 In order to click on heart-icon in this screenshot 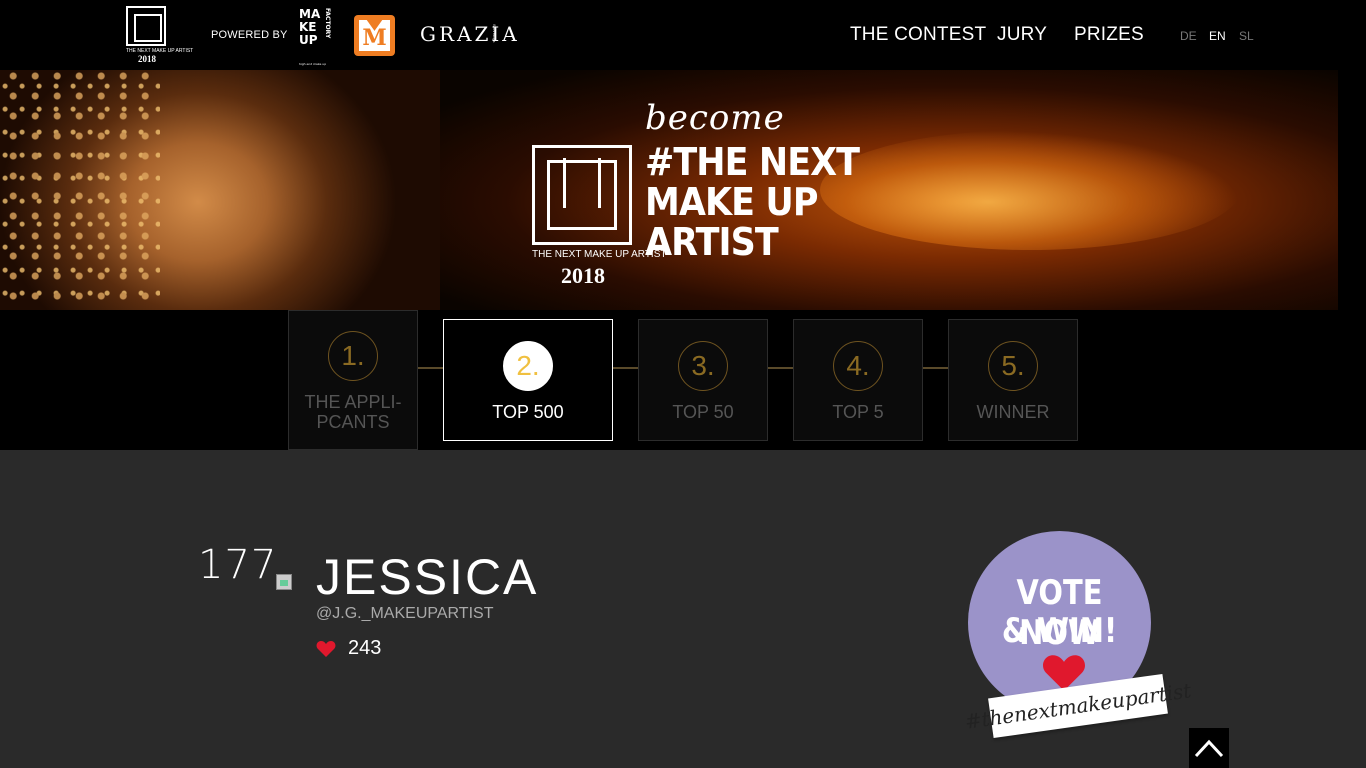, I will do `click(326, 649)`.